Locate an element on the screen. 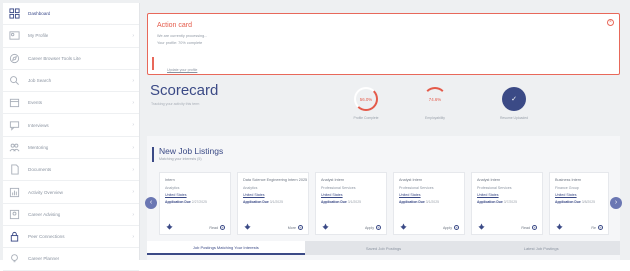 The image size is (630, 271). job-title: Business Intern is located at coordinates (587, 180).